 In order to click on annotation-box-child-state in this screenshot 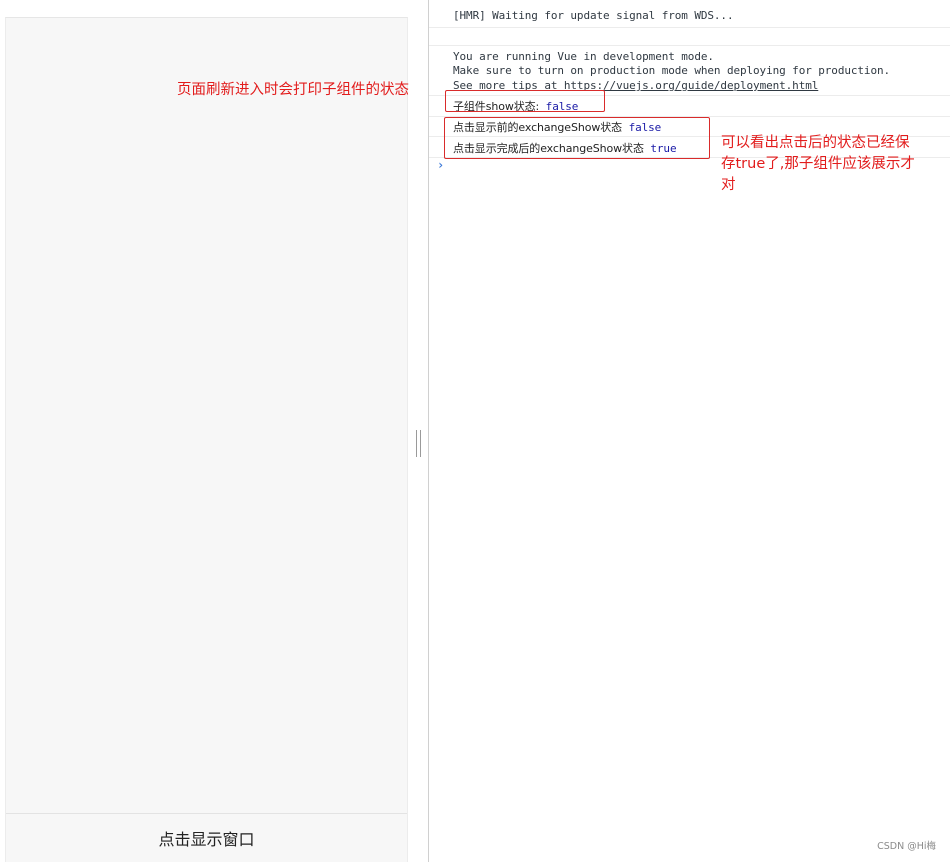, I will do `click(525, 101)`.